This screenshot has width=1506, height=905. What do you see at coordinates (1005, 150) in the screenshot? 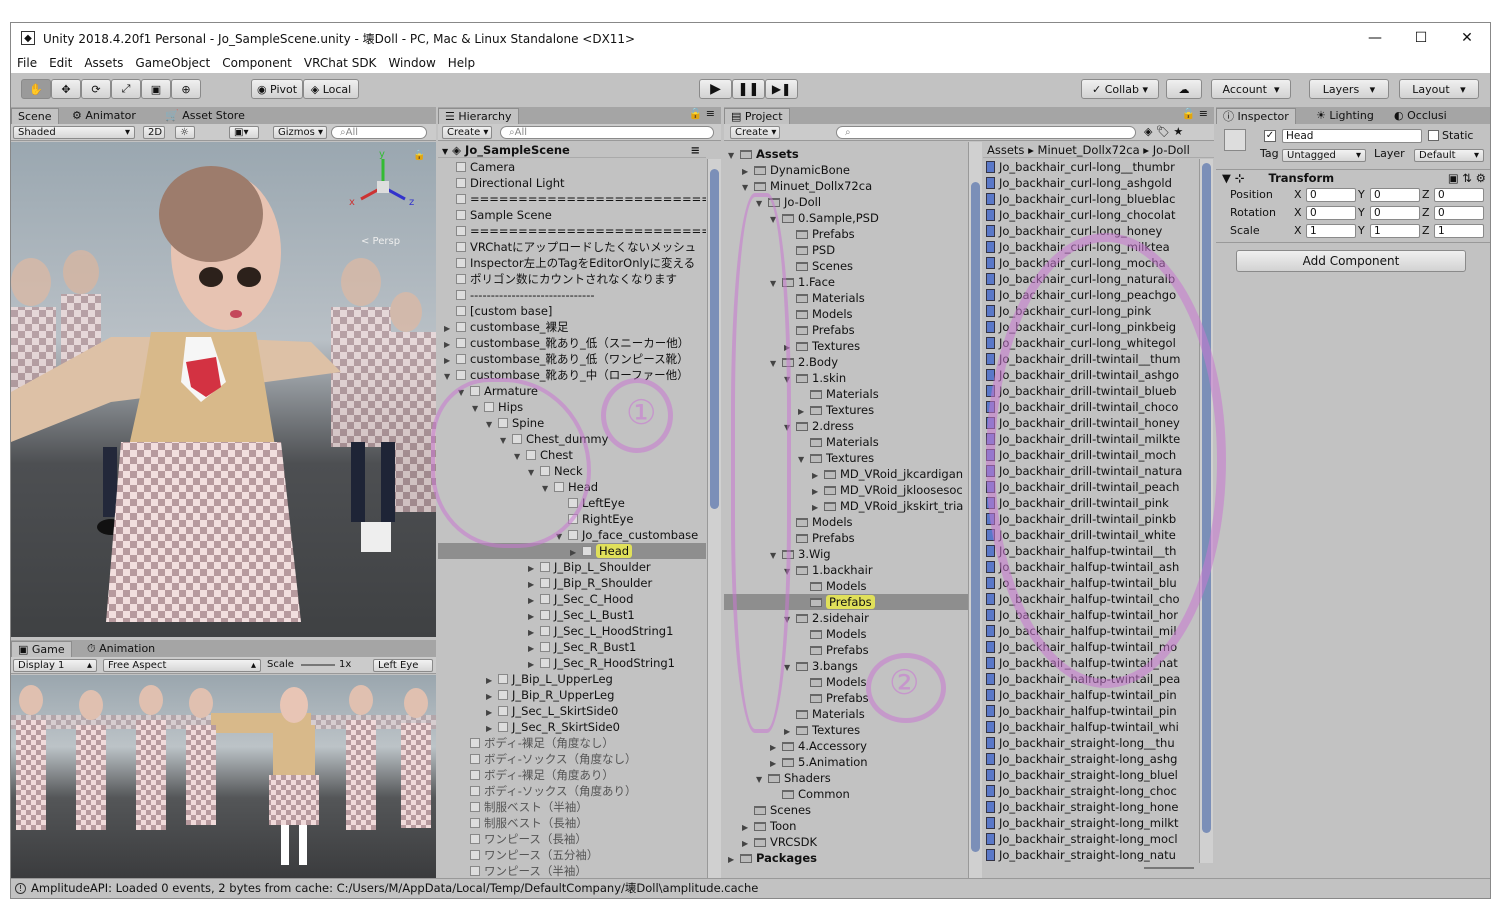
I see `breadcrumb-assets: Assets` at bounding box center [1005, 150].